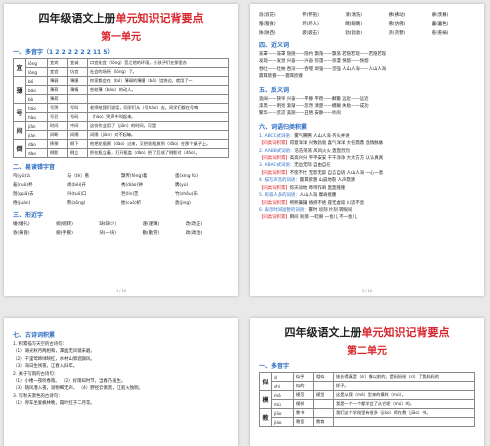 The width and height of the screenshot is (490, 446). What do you see at coordinates (36, 99) in the screenshot?
I see `pinyin-cell: bò` at bounding box center [36, 99].